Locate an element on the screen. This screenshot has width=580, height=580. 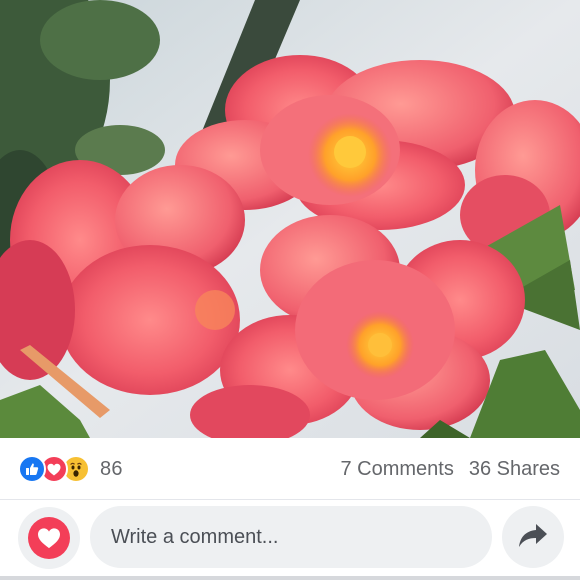
love-react-button is located at coordinates (49, 538).